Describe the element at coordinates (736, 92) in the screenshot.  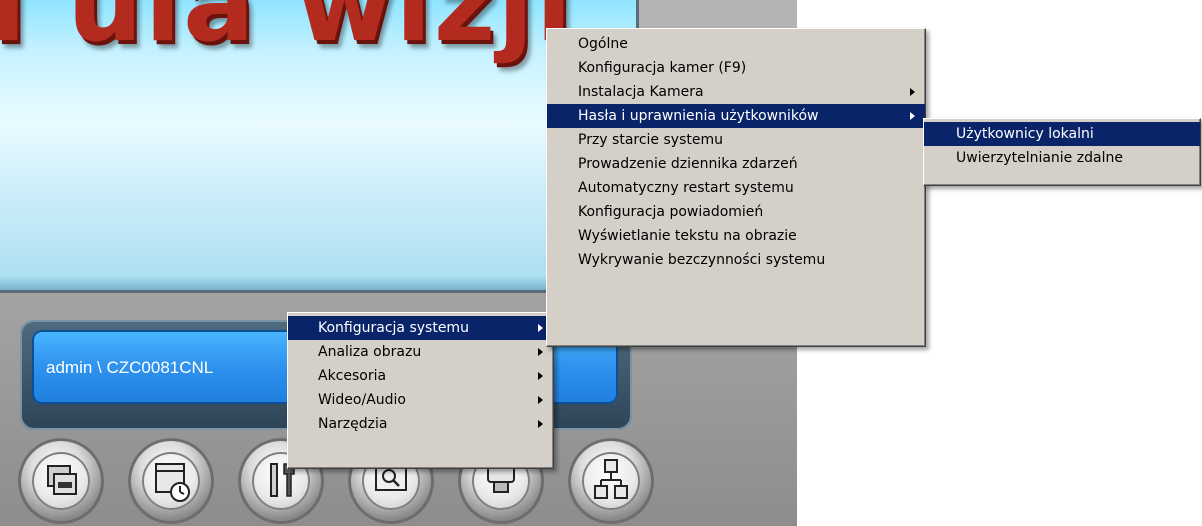
I see `menu-item-camera-install: Instalacja Kamera` at that location.